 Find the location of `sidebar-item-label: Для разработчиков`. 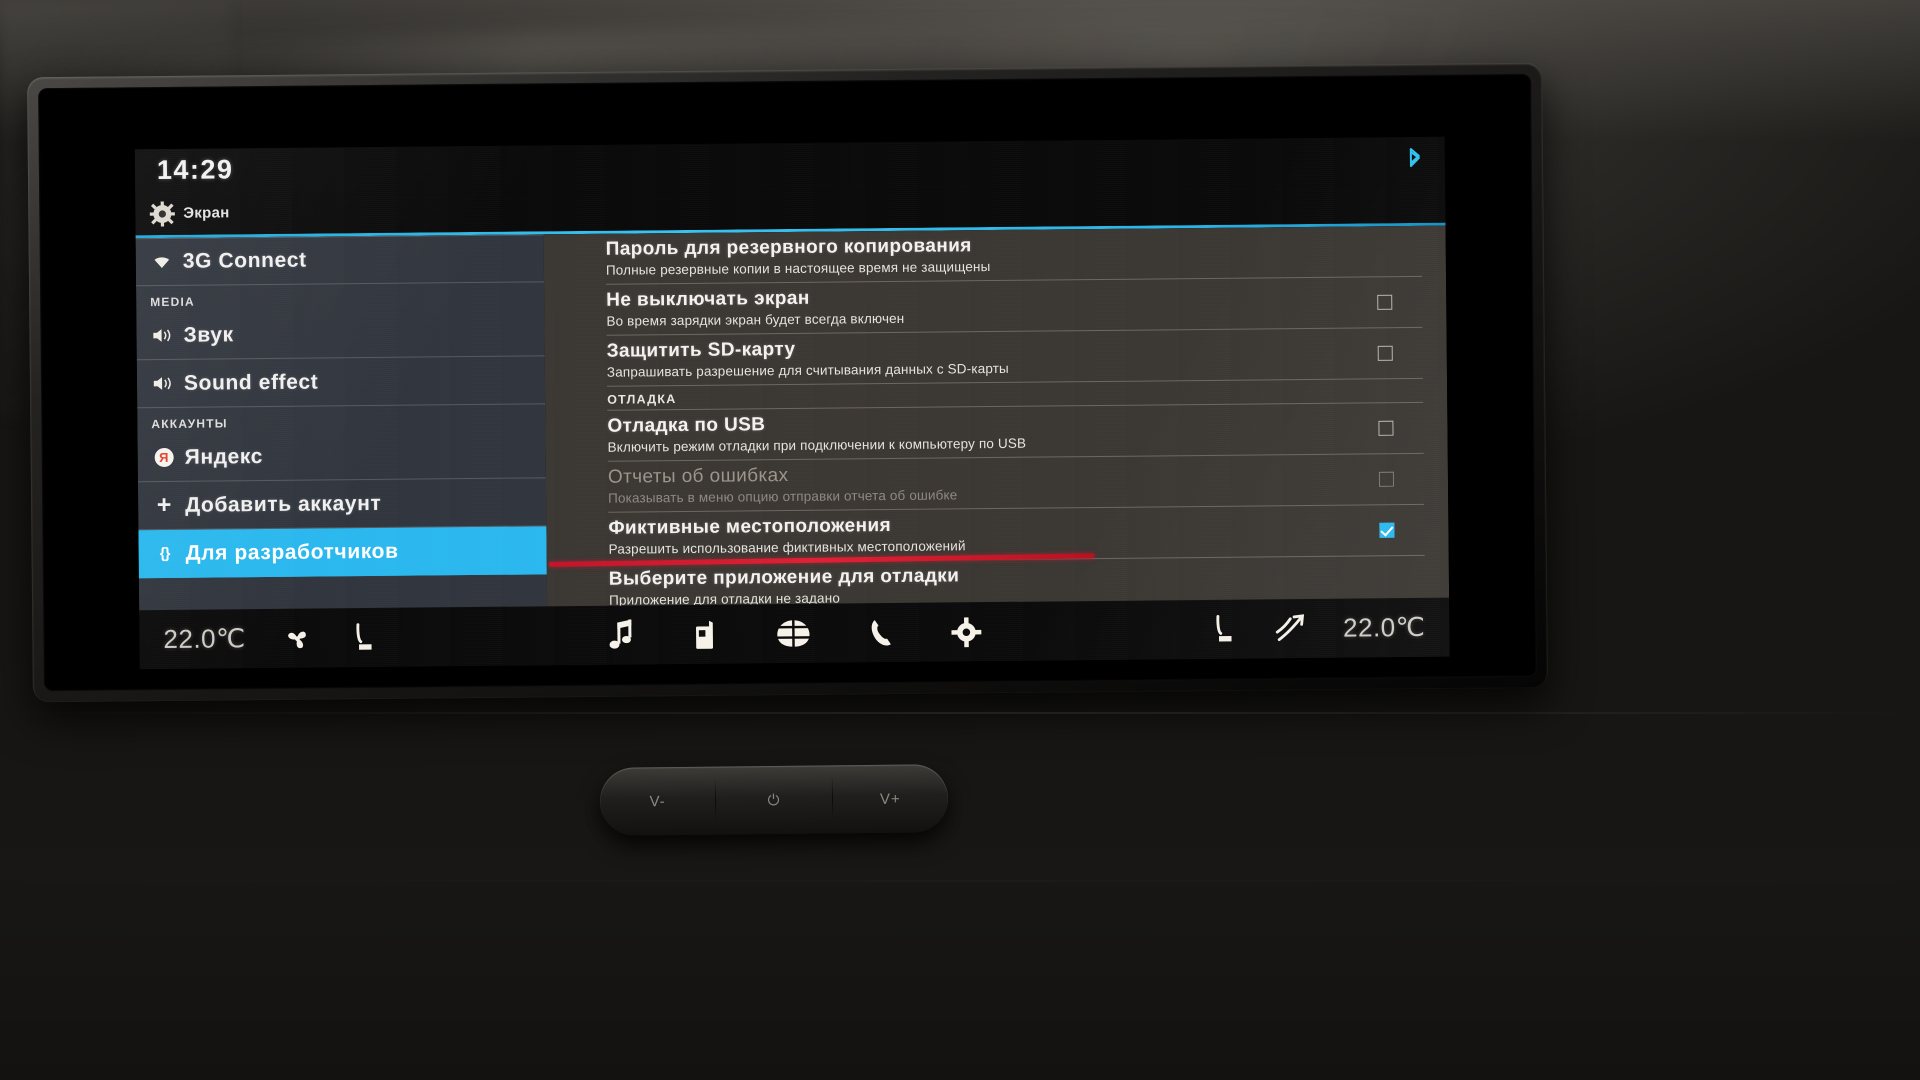

sidebar-item-label: Для разработчиков is located at coordinates (292, 552).